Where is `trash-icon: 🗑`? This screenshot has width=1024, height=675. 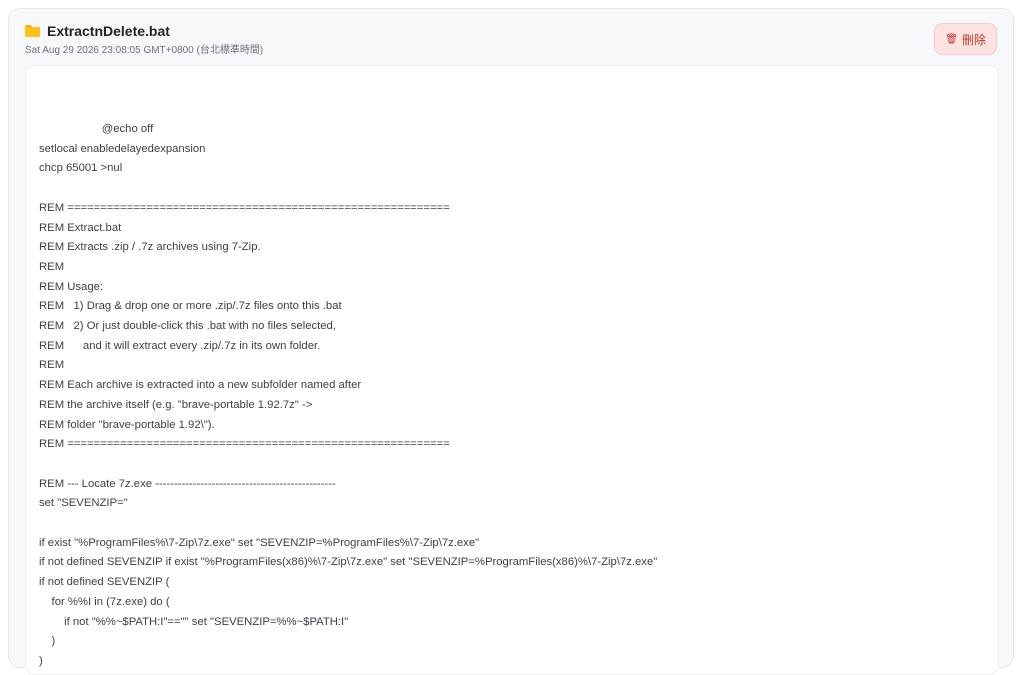 trash-icon: 🗑 is located at coordinates (951, 39).